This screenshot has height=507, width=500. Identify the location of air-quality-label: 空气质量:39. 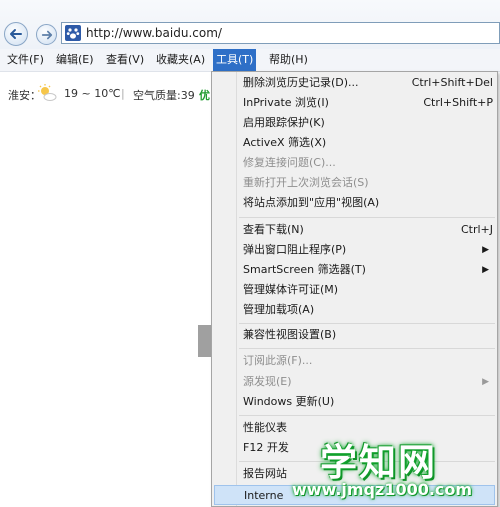
(164, 95).